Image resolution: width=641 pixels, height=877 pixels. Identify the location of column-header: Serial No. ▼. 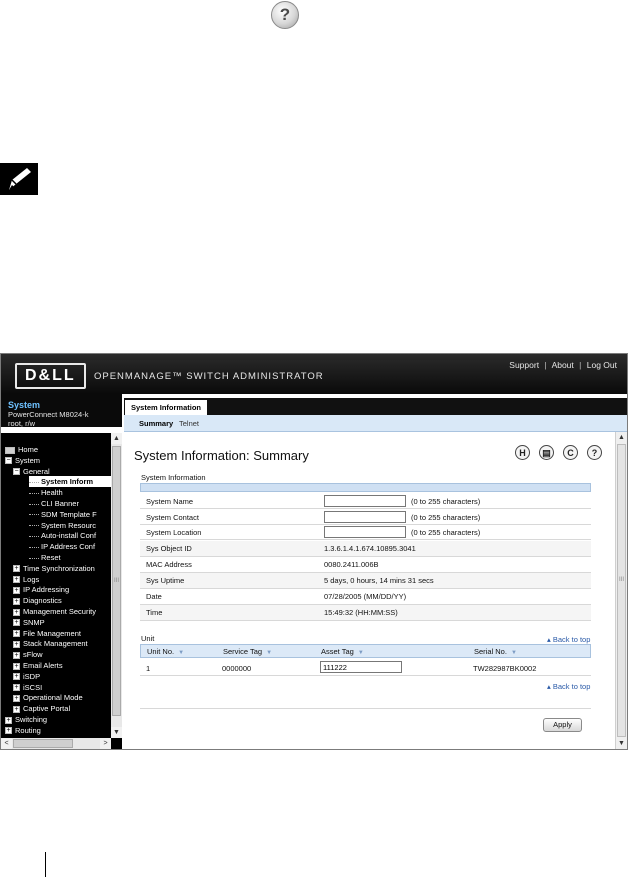
(495, 651).